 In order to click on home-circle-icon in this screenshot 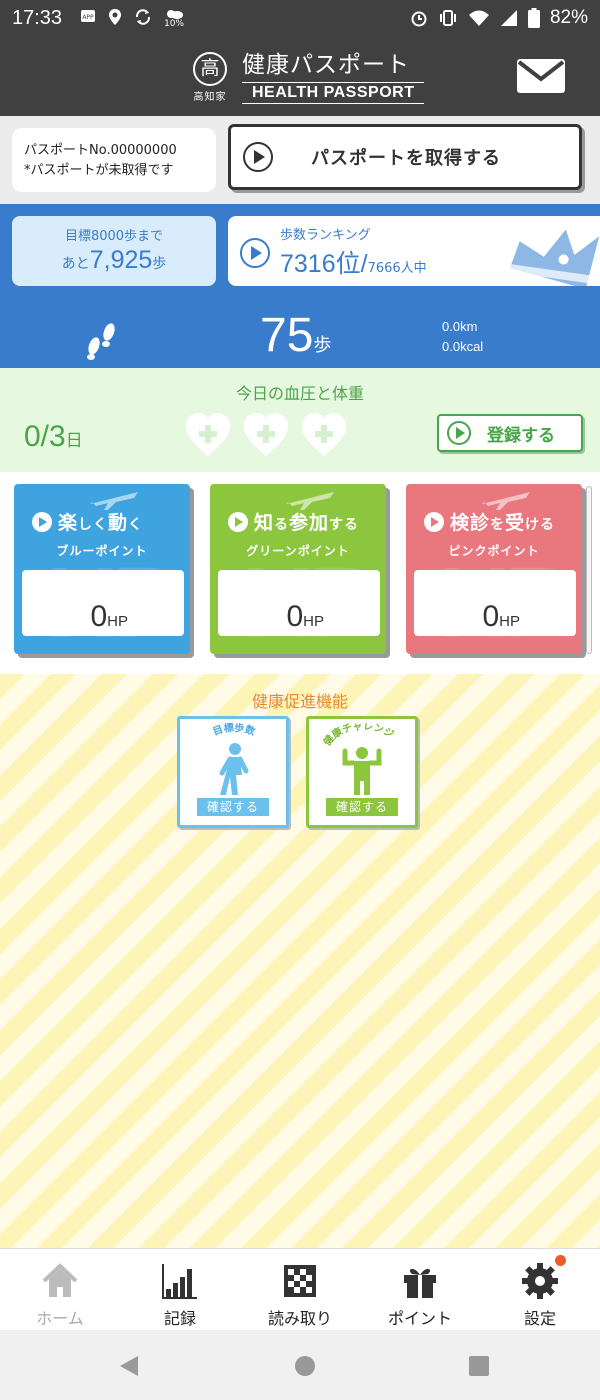, I will do `click(305, 1366)`.